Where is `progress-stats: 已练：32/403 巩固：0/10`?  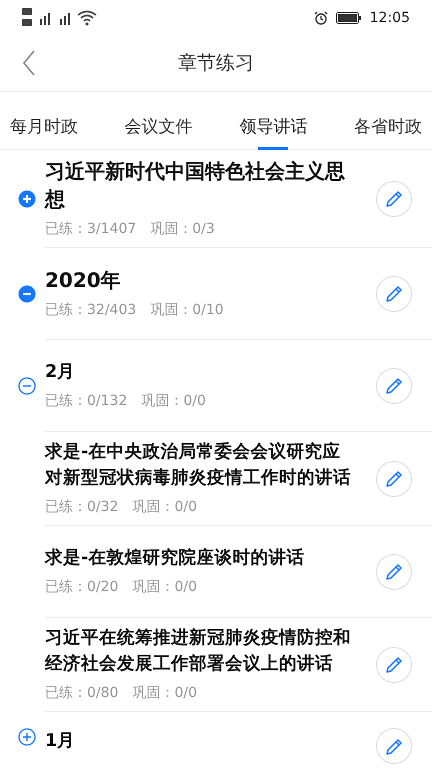
progress-stats: 已练：32/403 巩固：0/10 is located at coordinates (135, 310).